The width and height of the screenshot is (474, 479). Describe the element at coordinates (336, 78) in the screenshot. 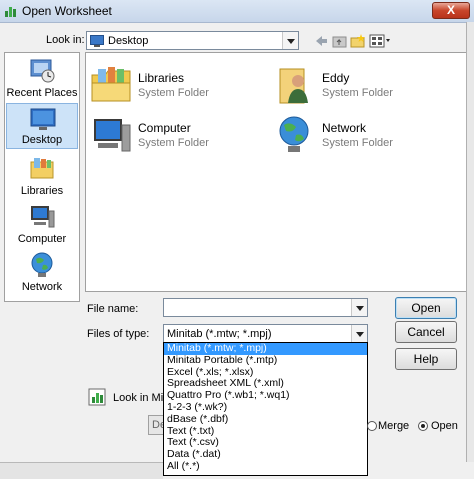

I see `file-name: Eddy` at that location.